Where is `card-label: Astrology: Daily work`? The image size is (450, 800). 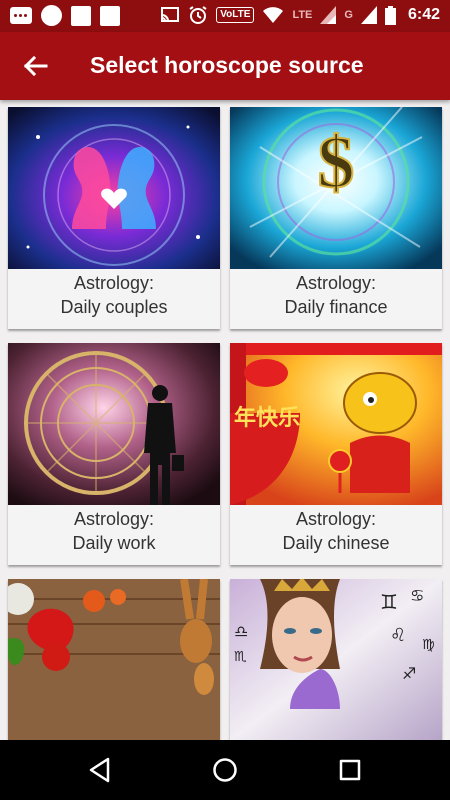 card-label: Astrology: Daily work is located at coordinates (114, 531).